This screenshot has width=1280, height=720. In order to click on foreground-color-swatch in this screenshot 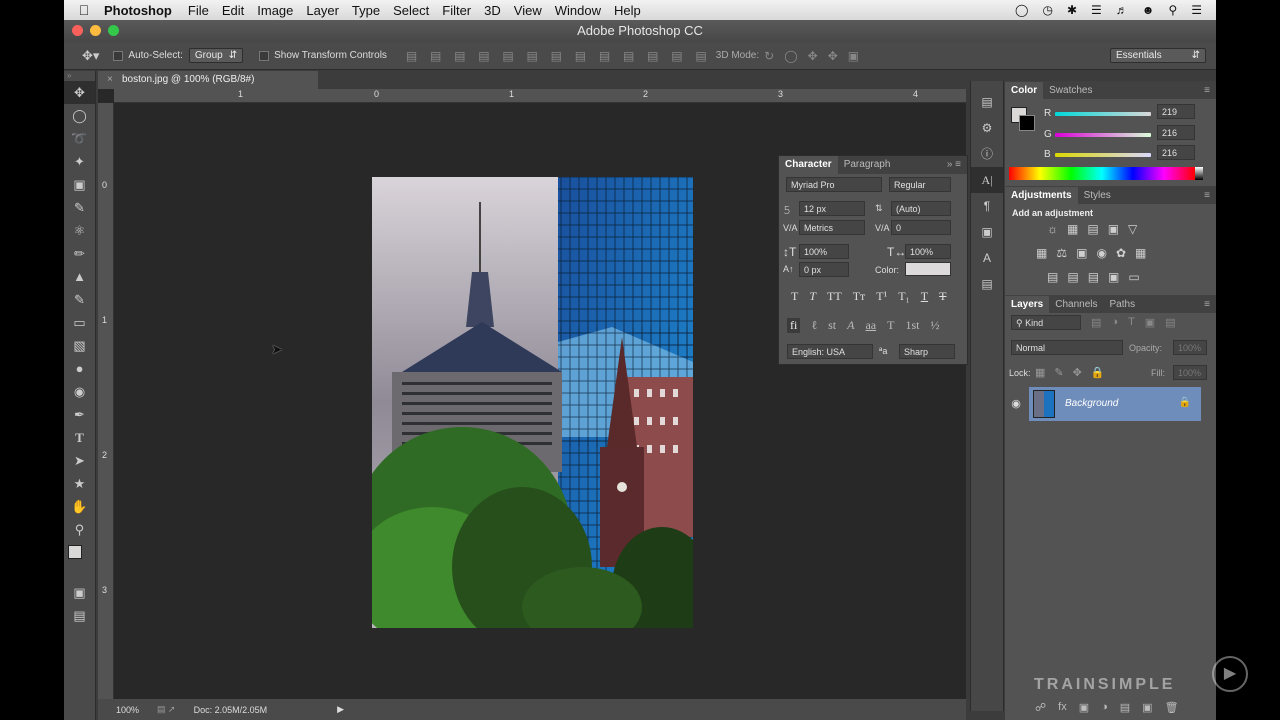, I will do `click(75, 552)`.